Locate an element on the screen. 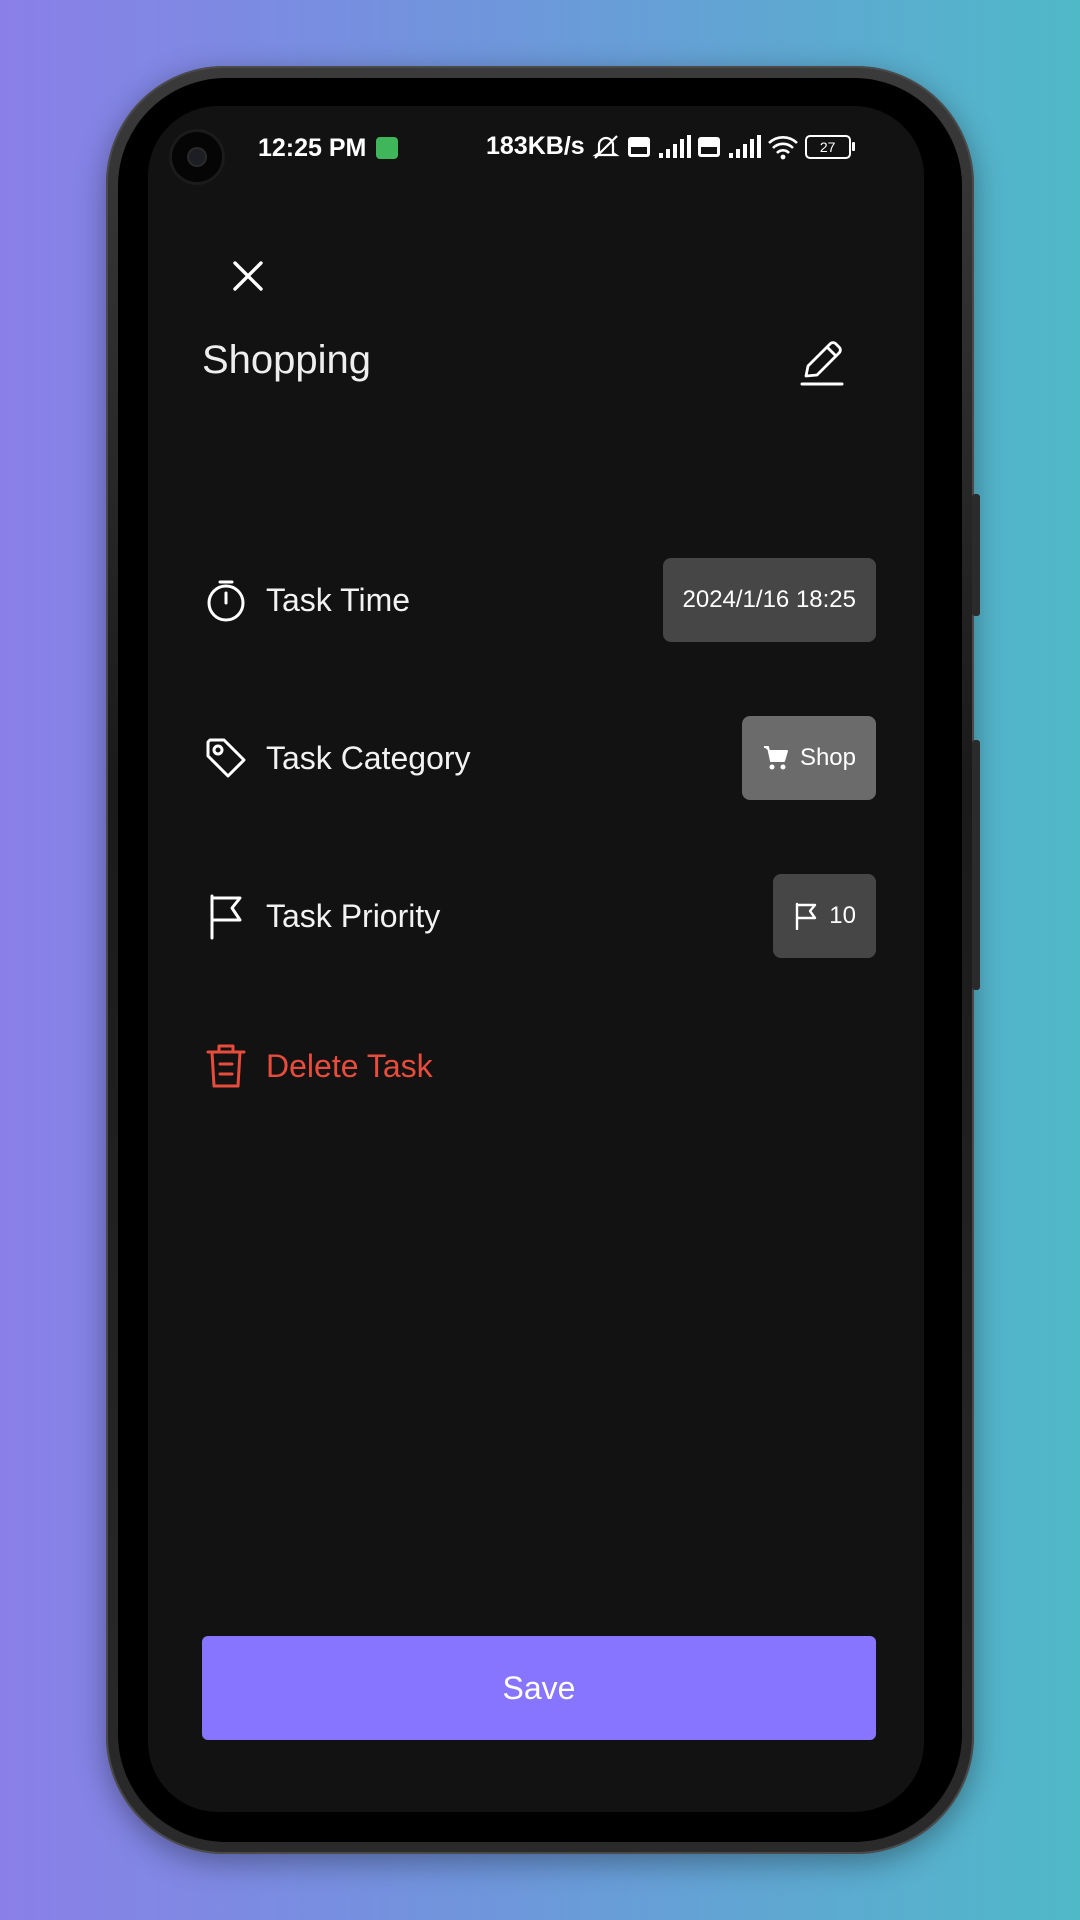 The height and width of the screenshot is (1920, 1080). task-time-chip: 2024/1/16 18:25 is located at coordinates (769, 600).